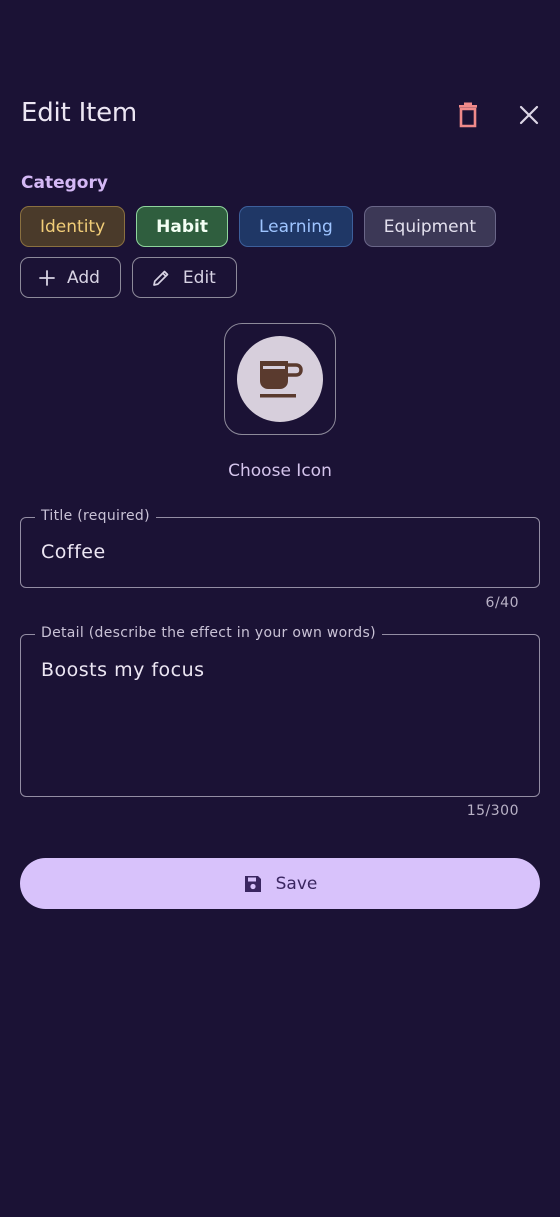 The height and width of the screenshot is (1217, 560). I want to click on category-actions: Add Edit, so click(128, 277).